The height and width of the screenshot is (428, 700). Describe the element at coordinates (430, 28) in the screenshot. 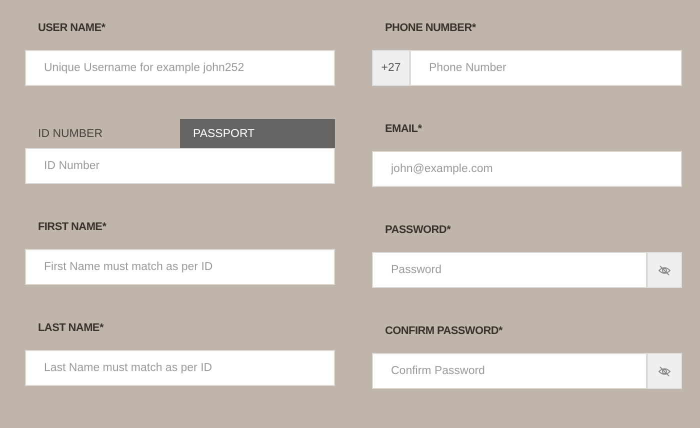

I see `field-label: PHONE NUMBER*` at that location.